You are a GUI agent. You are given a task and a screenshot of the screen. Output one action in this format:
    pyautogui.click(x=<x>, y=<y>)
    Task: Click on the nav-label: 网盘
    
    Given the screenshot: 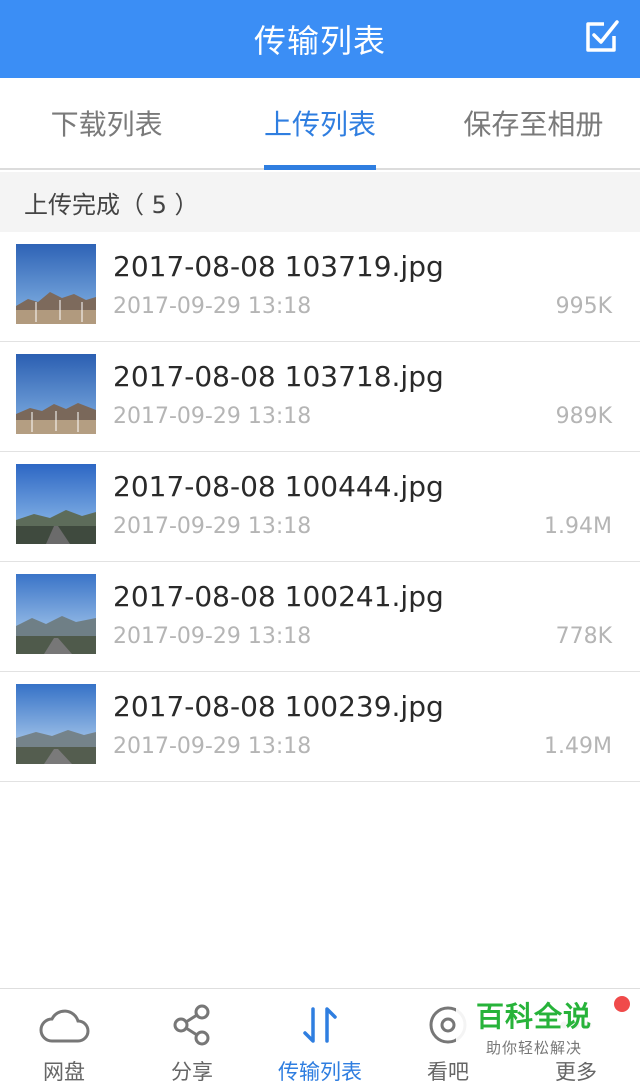 What is the action you would take?
    pyautogui.click(x=64, y=1072)
    